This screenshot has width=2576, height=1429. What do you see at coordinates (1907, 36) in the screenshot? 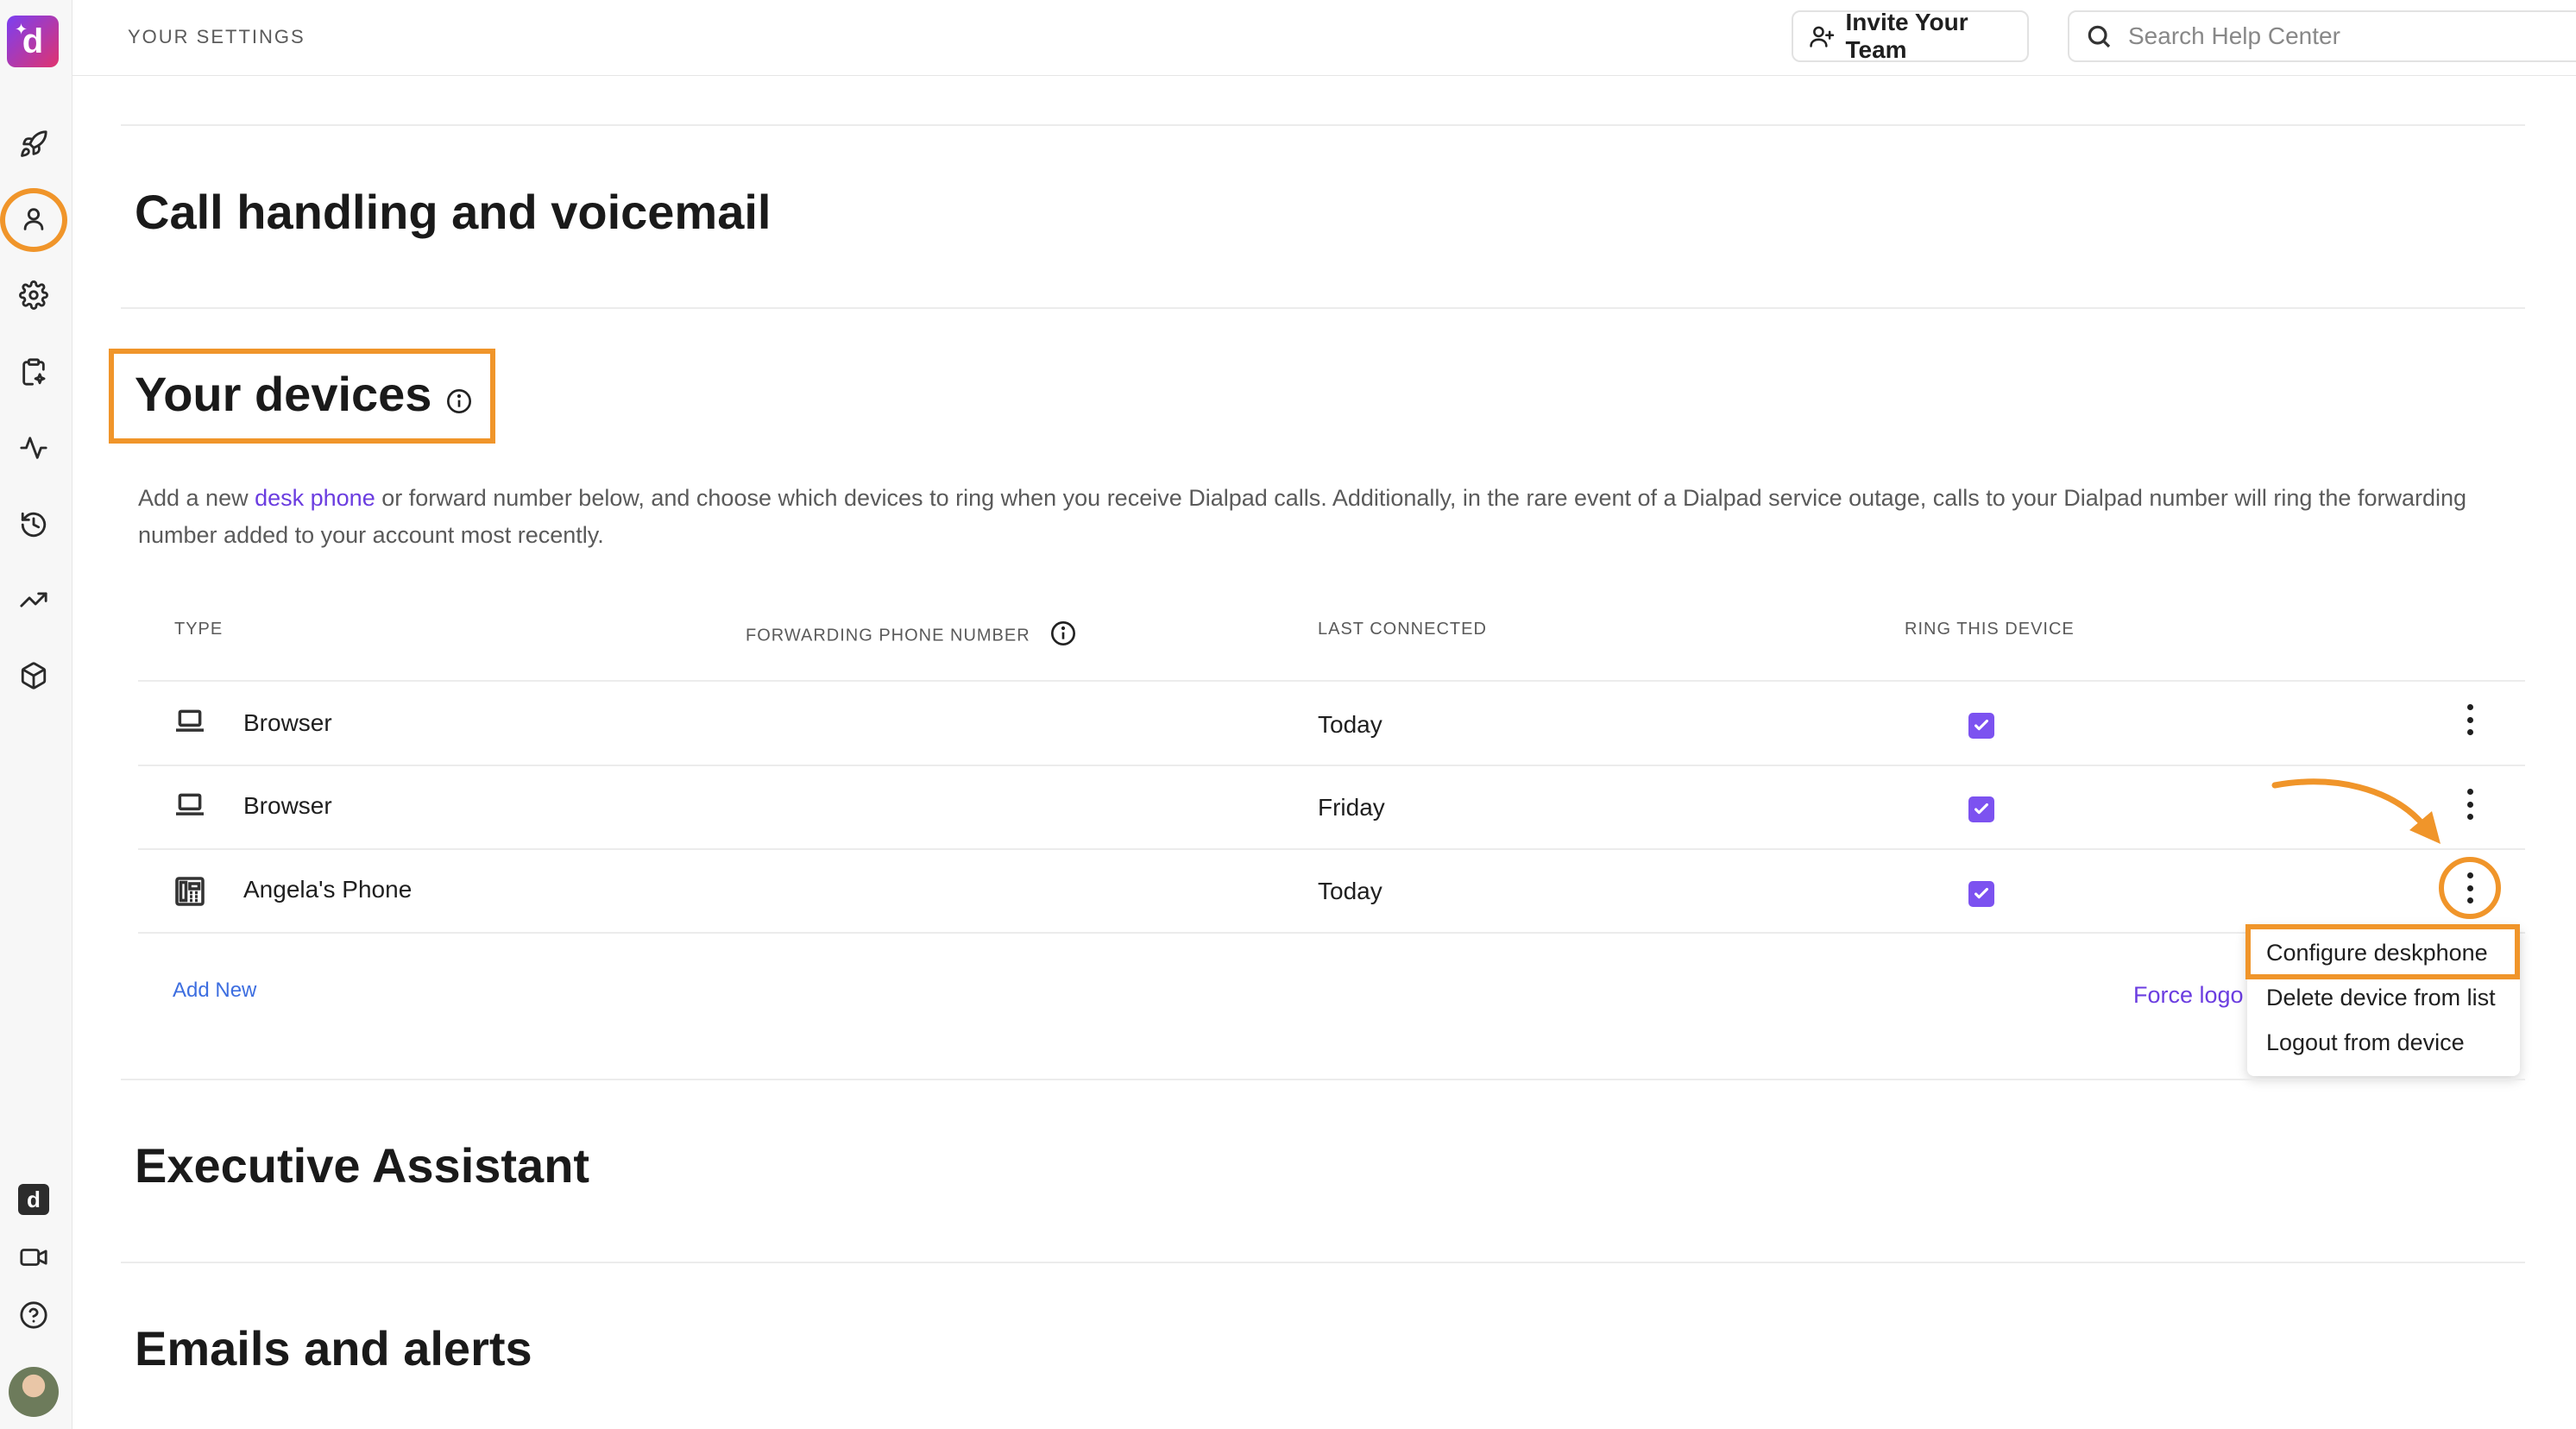
I see `invite-team-label: Invite Your Team` at bounding box center [1907, 36].